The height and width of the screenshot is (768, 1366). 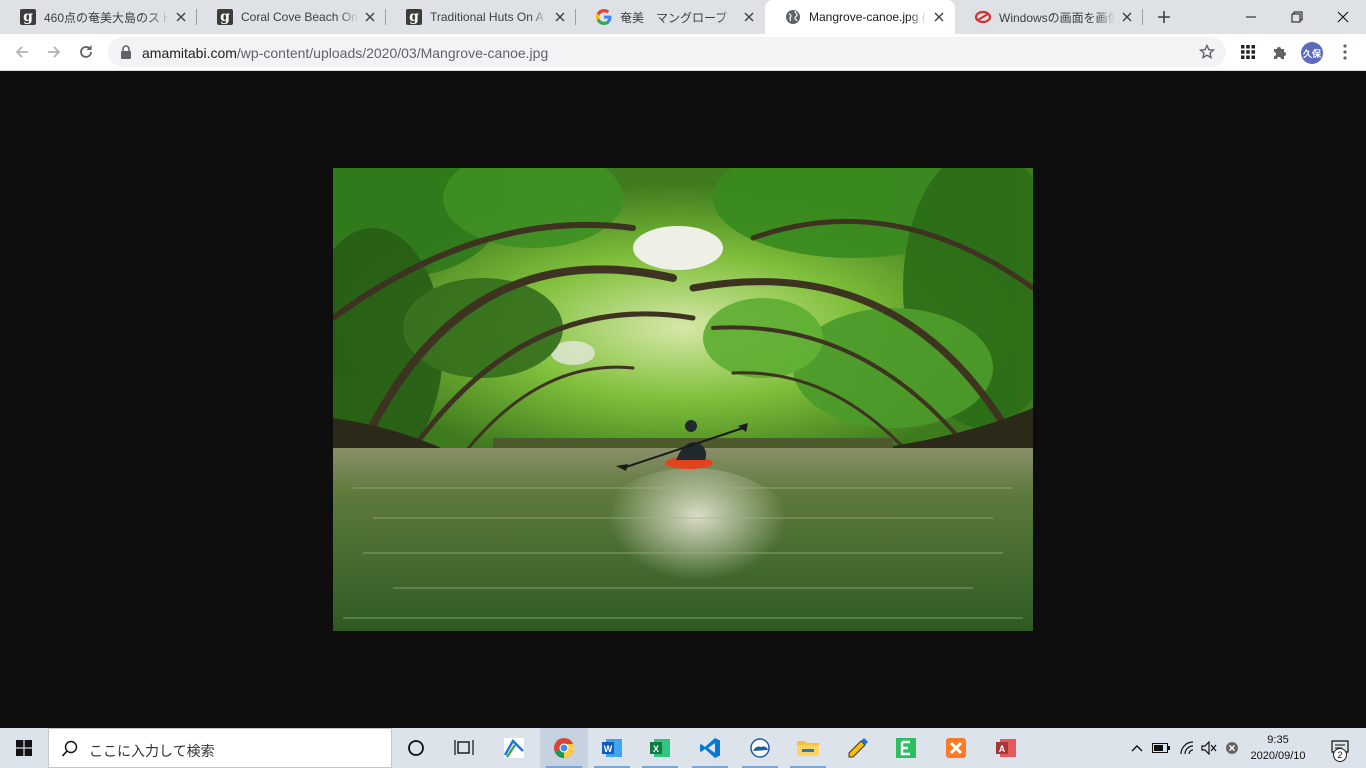 I want to click on speaker-muted-icon, so click(x=1209, y=748).